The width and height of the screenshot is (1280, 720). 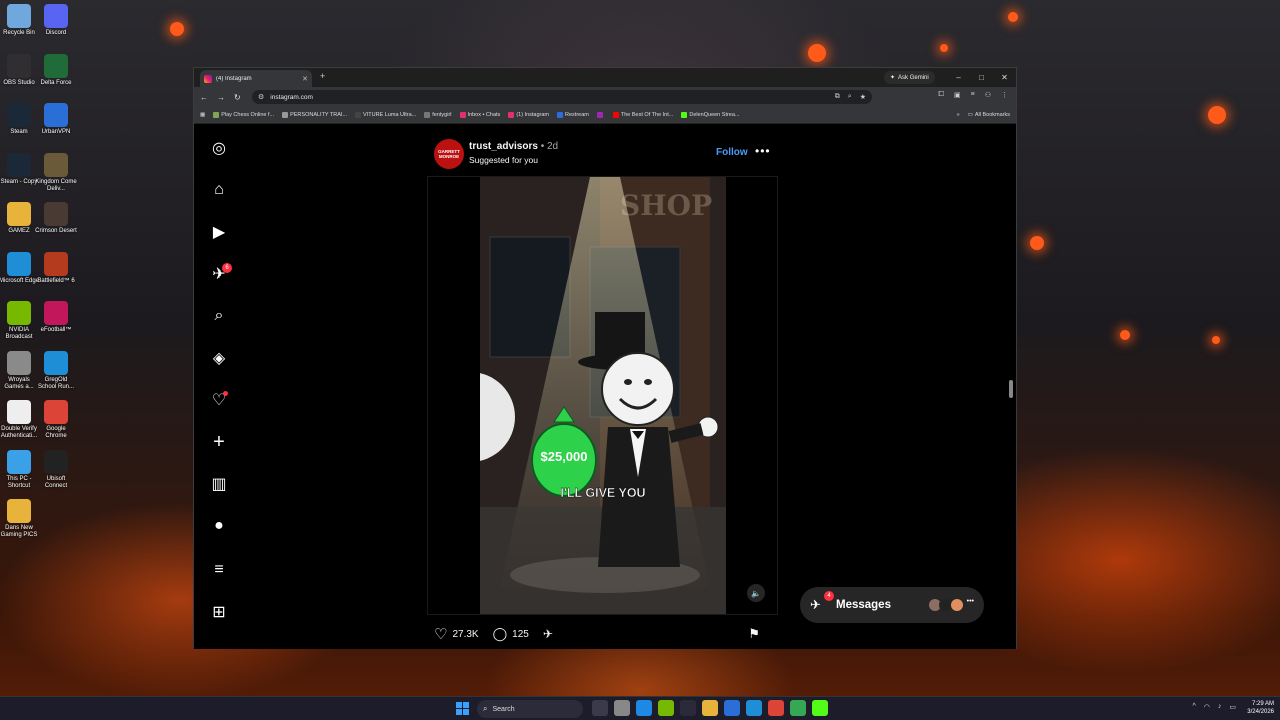 What do you see at coordinates (219, 612) in the screenshot?
I see `also-from-meta-icon: ⊞` at bounding box center [219, 612].